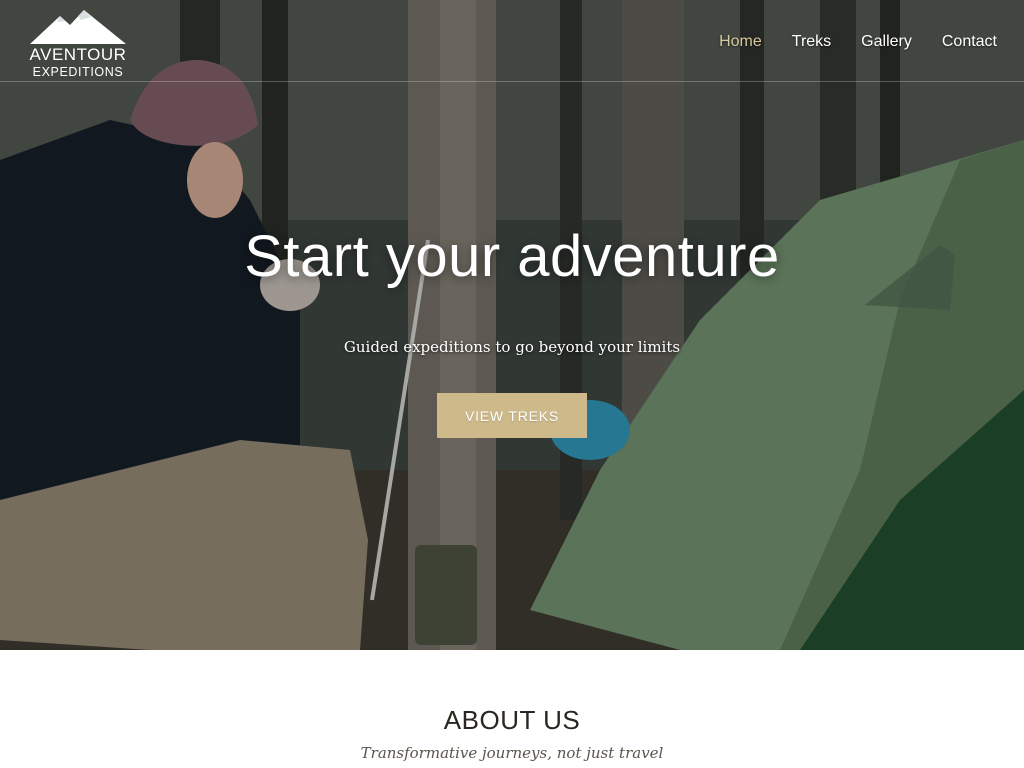 The width and height of the screenshot is (1024, 768). I want to click on nav-link-home: Home, so click(740, 42).